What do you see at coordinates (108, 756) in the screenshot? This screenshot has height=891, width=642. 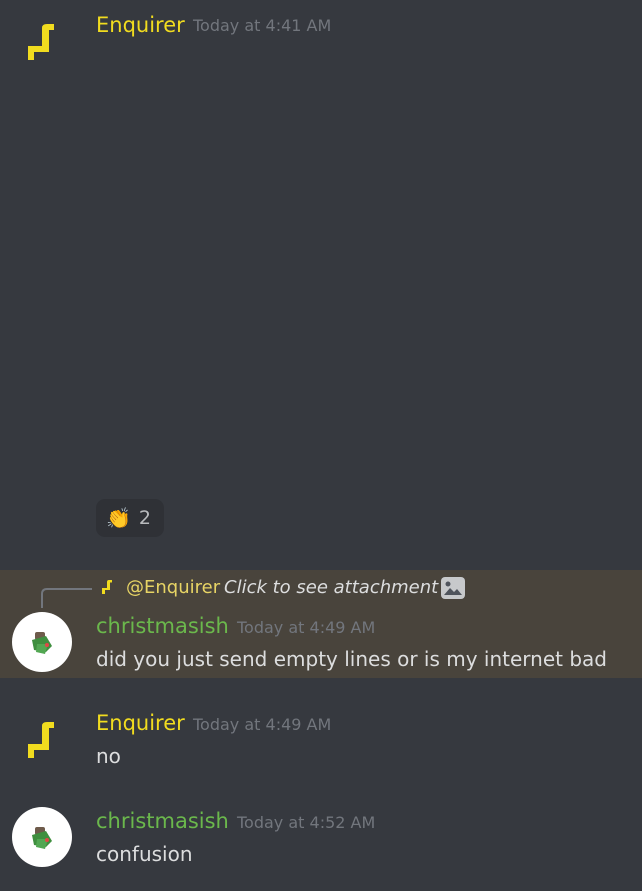 I see `message-text: no` at bounding box center [108, 756].